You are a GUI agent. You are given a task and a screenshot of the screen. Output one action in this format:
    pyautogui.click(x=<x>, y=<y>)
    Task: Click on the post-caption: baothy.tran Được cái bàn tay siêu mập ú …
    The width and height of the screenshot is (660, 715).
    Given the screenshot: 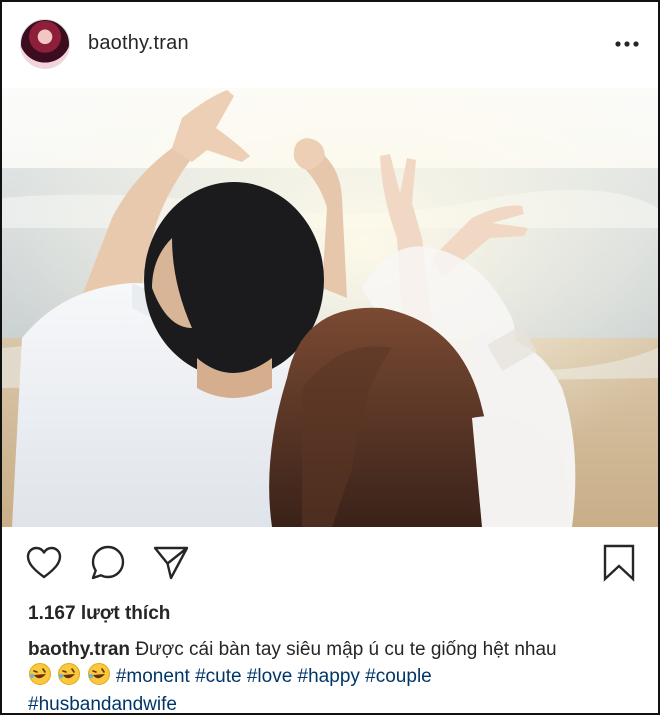 What is the action you would take?
    pyautogui.click(x=333, y=675)
    